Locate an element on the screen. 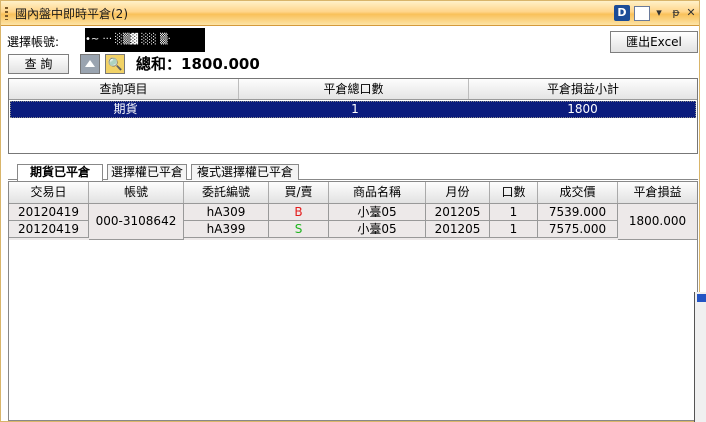  account-label: 選擇帳號: is located at coordinates (33, 42).